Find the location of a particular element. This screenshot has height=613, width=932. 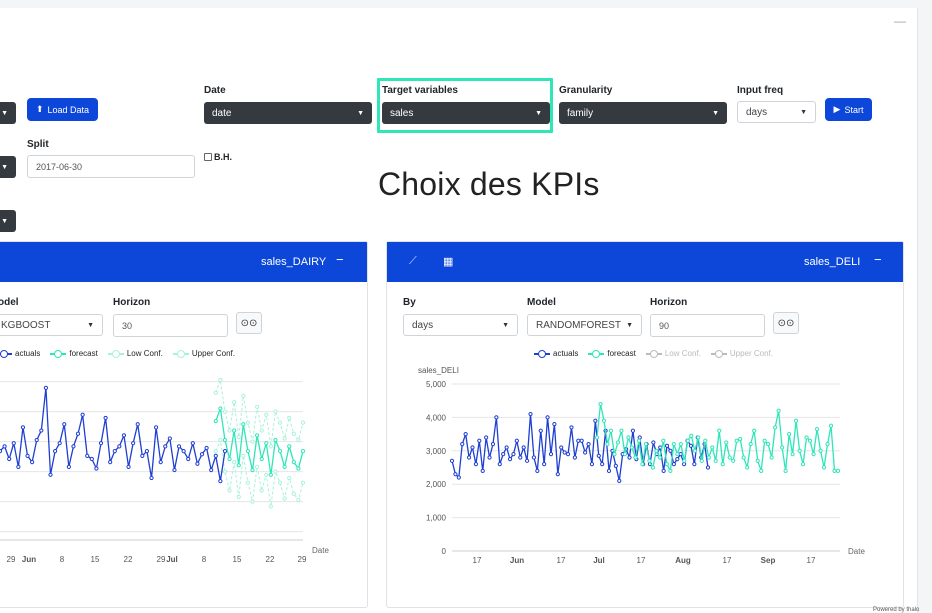

deli-by-select: days ▼ is located at coordinates (460, 325).